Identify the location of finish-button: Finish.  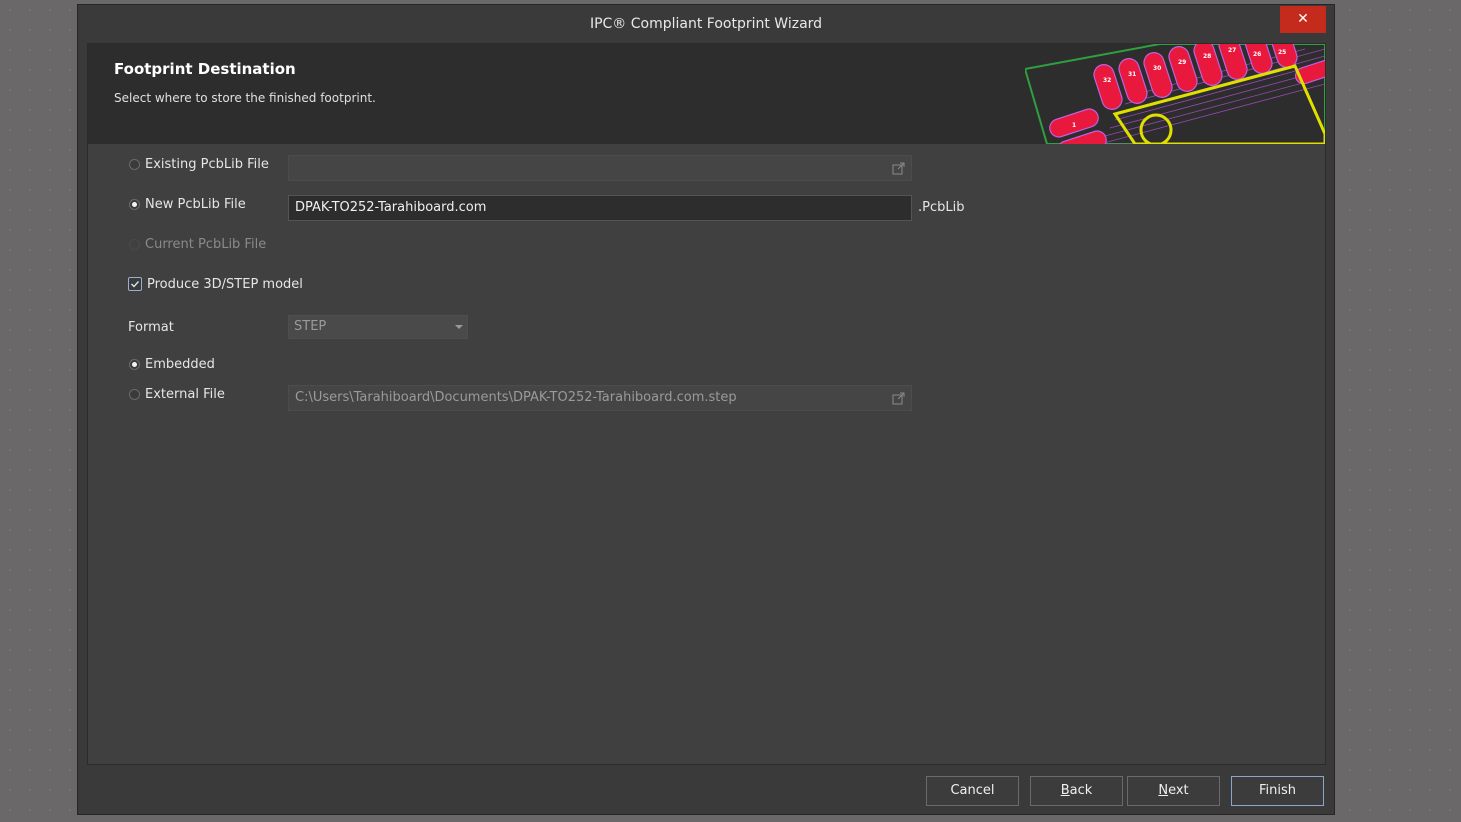
(1277, 791).